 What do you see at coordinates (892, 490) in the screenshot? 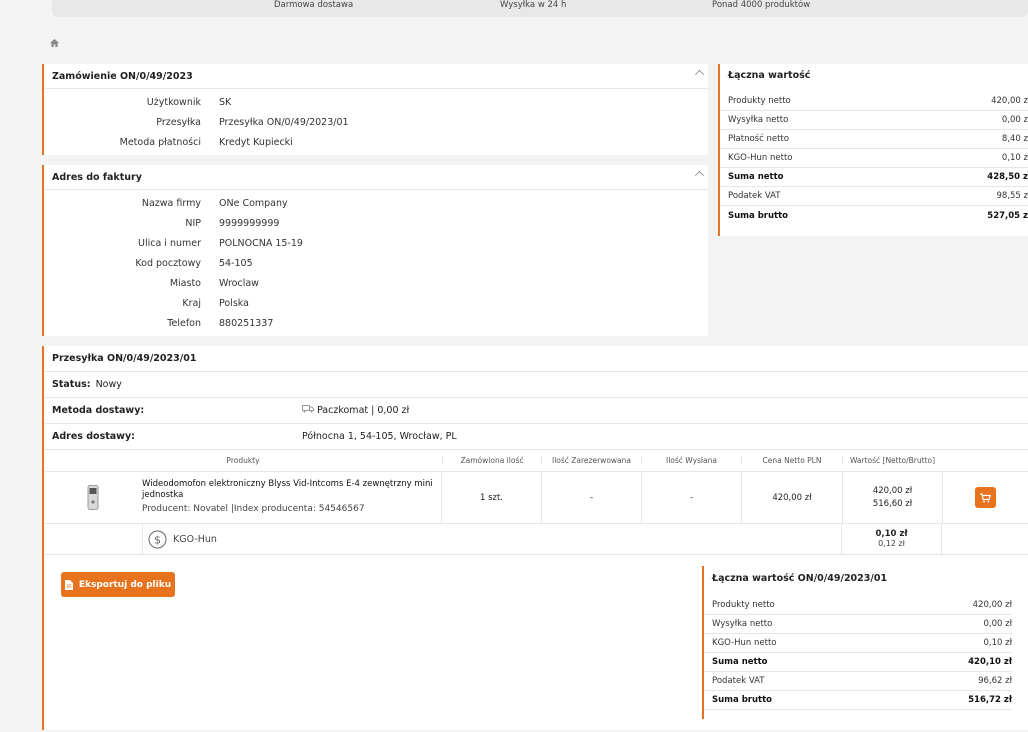
I see `product-net-value: 420,00 zł` at bounding box center [892, 490].